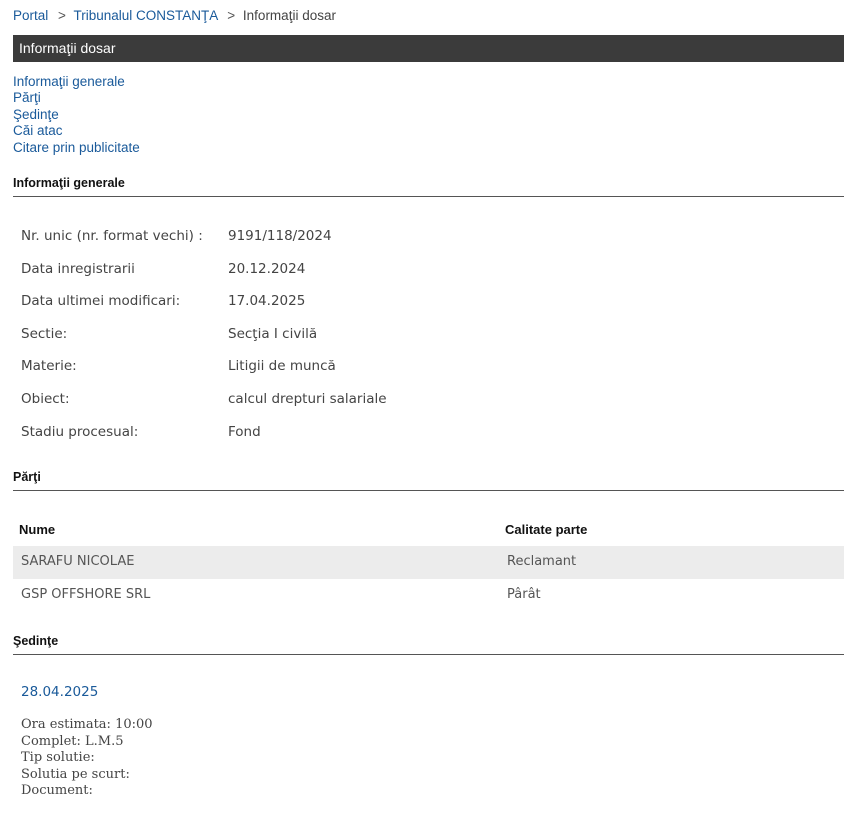  What do you see at coordinates (49, 366) in the screenshot?
I see `info-label: Materie:` at bounding box center [49, 366].